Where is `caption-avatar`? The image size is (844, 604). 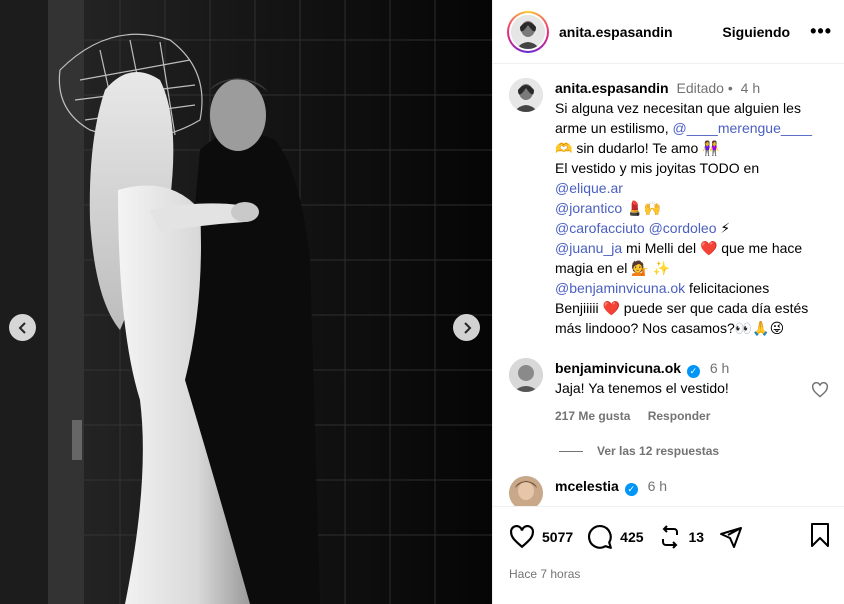 caption-avatar is located at coordinates (526, 95).